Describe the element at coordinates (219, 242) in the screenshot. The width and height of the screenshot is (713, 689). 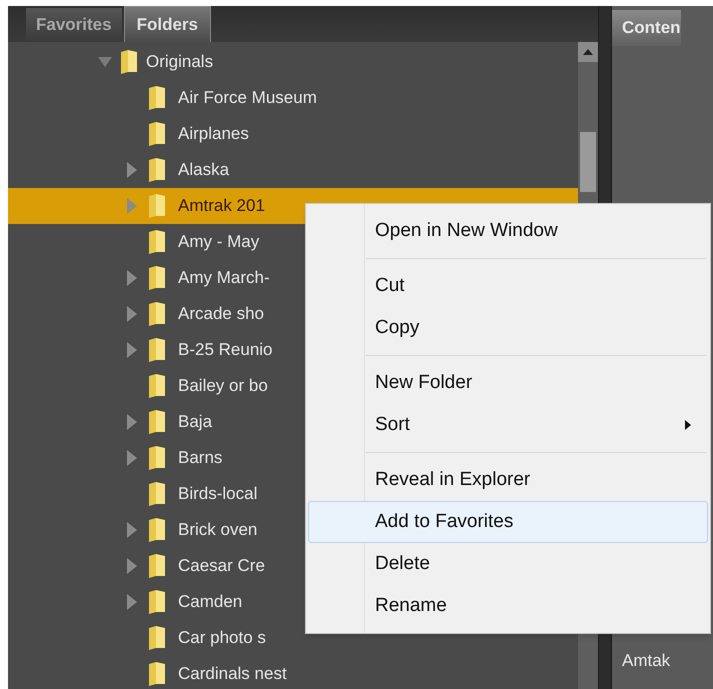
I see `folder-label: Amy - May` at that location.